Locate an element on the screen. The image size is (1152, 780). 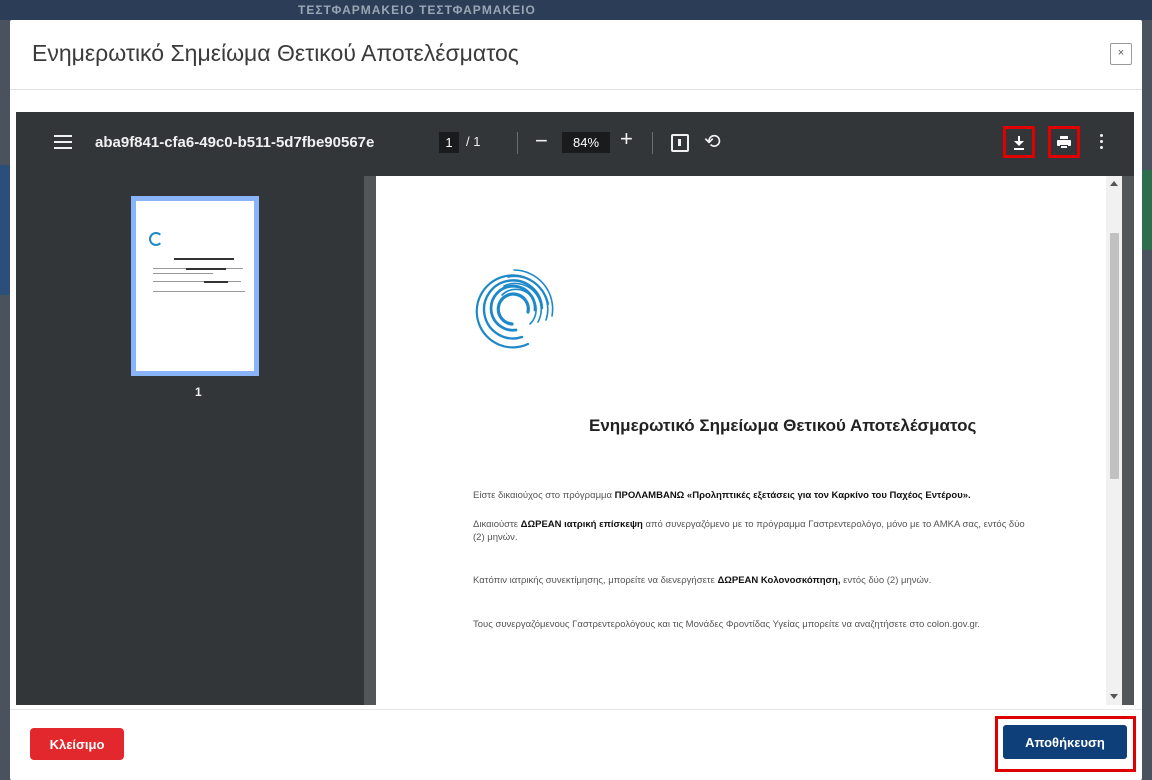
scrollbar-thumb is located at coordinates (1114, 356).